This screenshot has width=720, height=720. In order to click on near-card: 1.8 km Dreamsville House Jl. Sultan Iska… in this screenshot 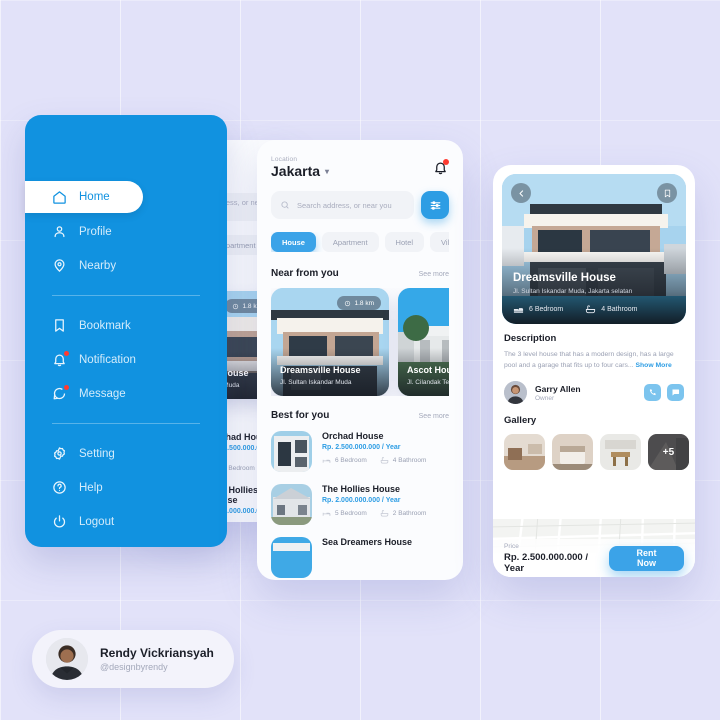, I will do `click(330, 342)`.